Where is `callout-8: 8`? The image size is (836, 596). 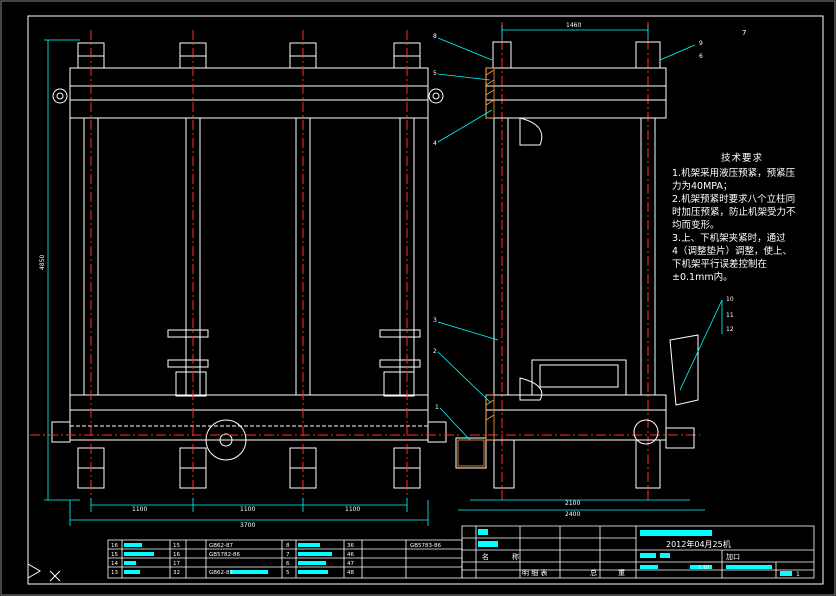
callout-8: 8 is located at coordinates (435, 36).